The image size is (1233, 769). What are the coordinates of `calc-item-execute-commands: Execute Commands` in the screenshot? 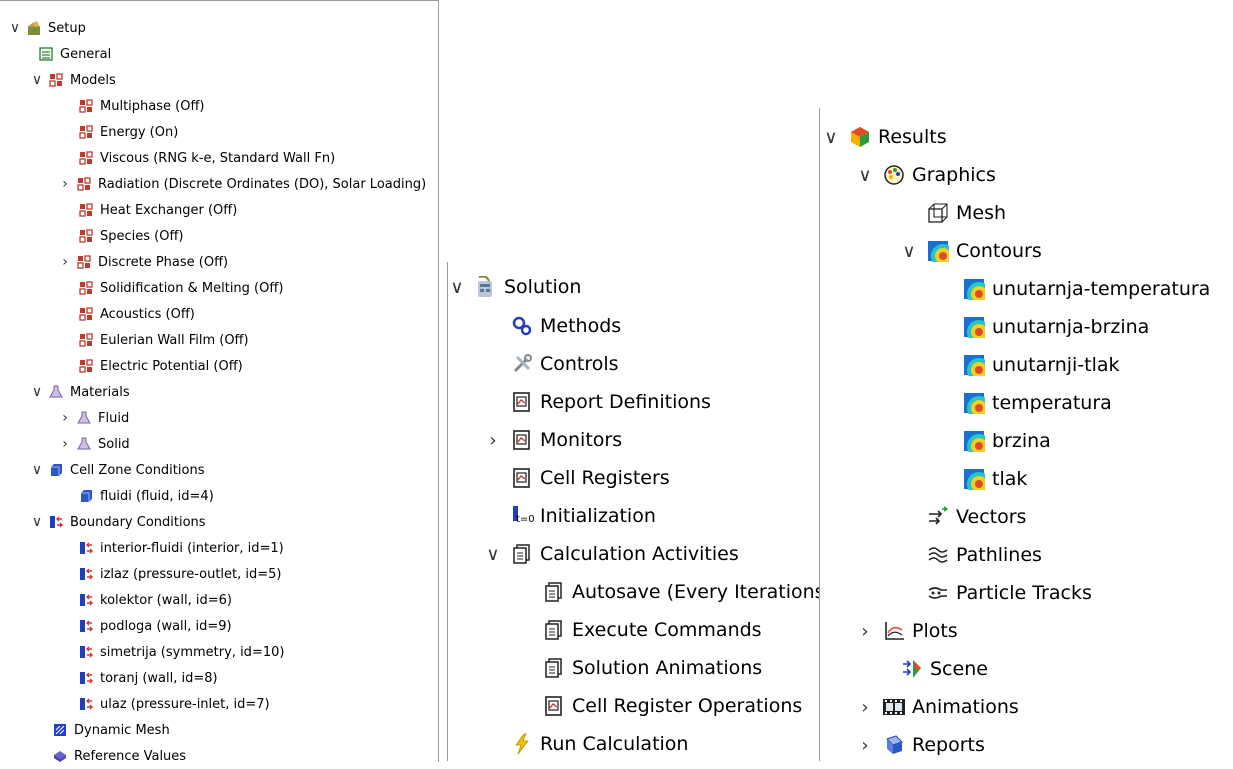 It's located at (652, 630).